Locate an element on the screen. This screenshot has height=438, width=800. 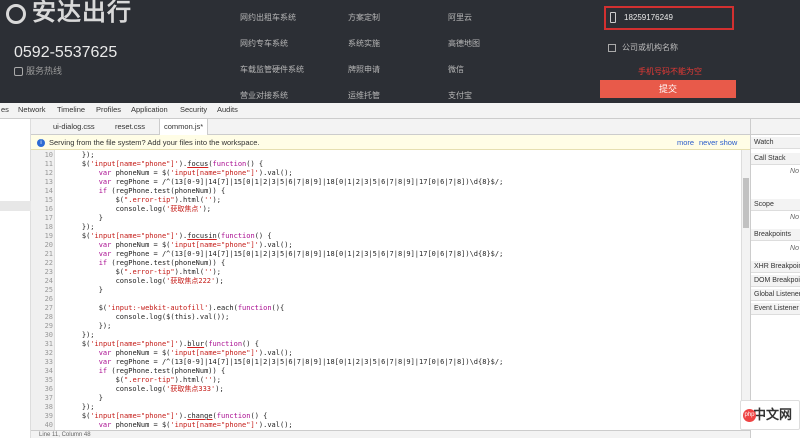
line-number: 26 is located at coordinates (42, 299).